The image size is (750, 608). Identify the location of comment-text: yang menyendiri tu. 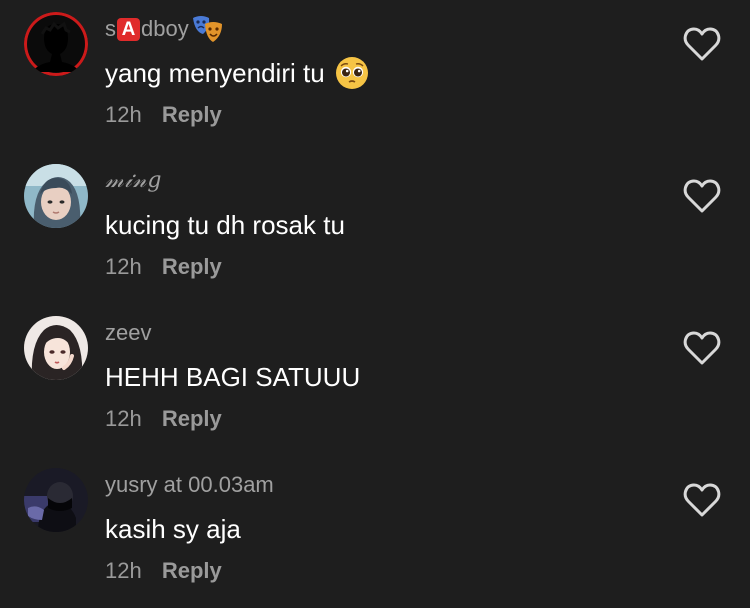
(237, 73).